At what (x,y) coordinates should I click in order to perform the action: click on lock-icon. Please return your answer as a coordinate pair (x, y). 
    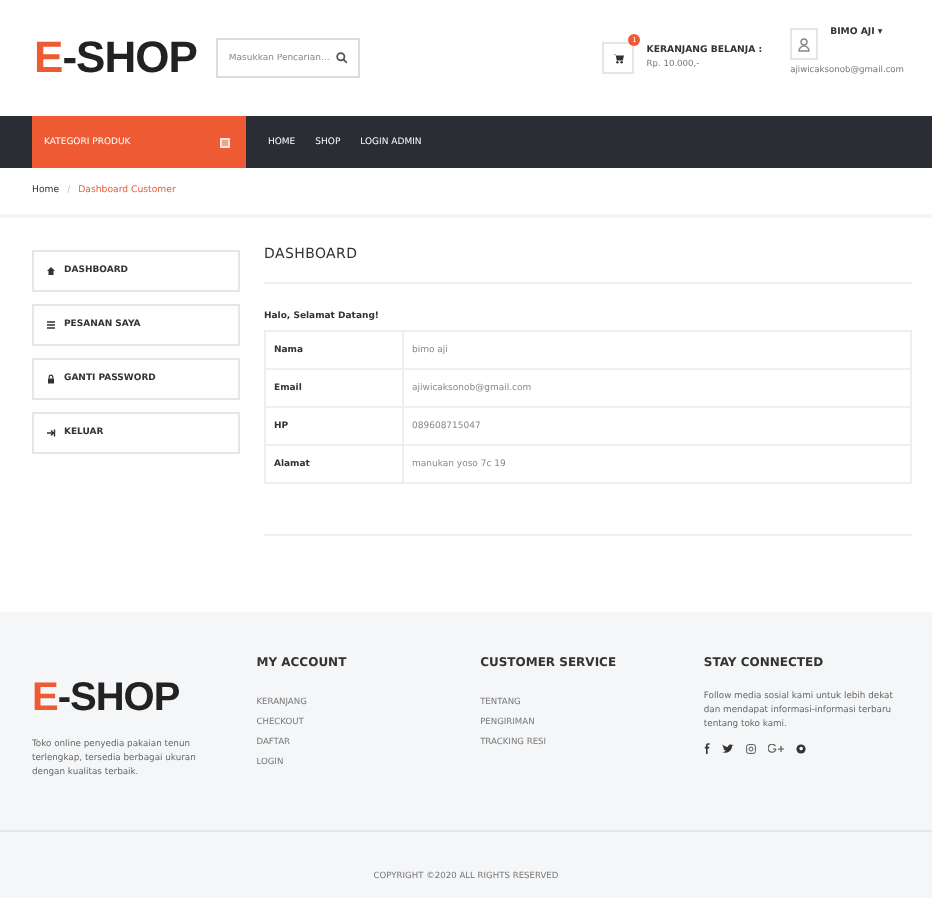
    Looking at the image, I should click on (51, 379).